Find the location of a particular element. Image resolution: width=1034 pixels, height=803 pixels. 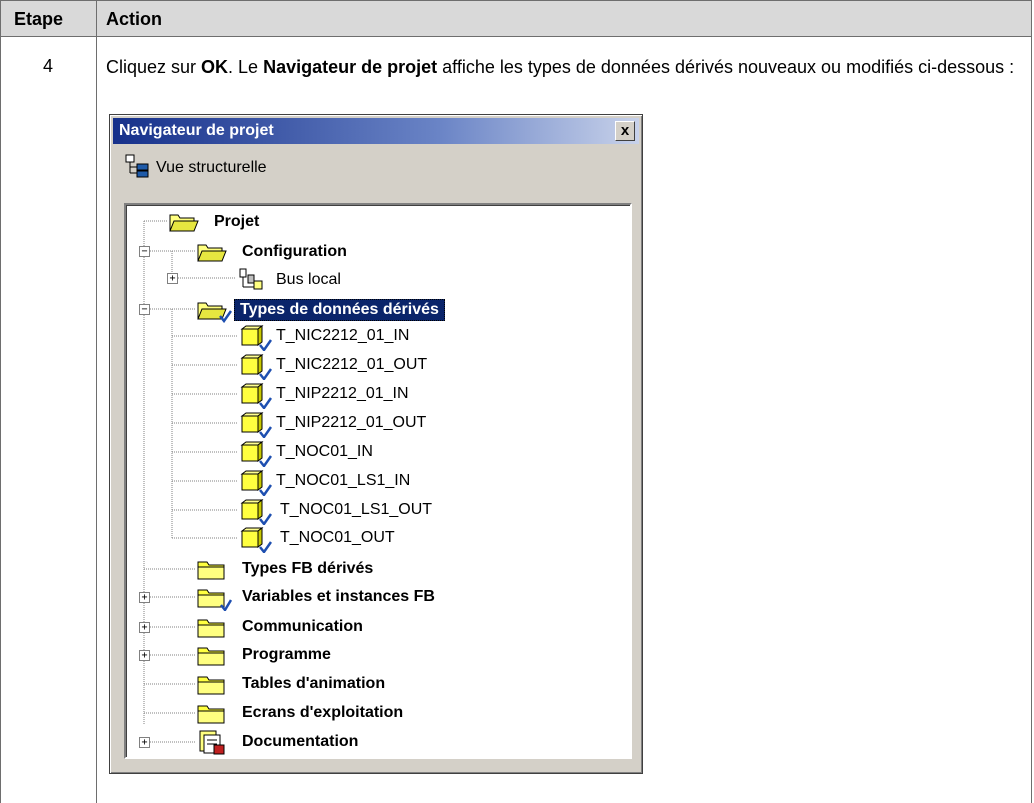

header-action: Action is located at coordinates (134, 19).